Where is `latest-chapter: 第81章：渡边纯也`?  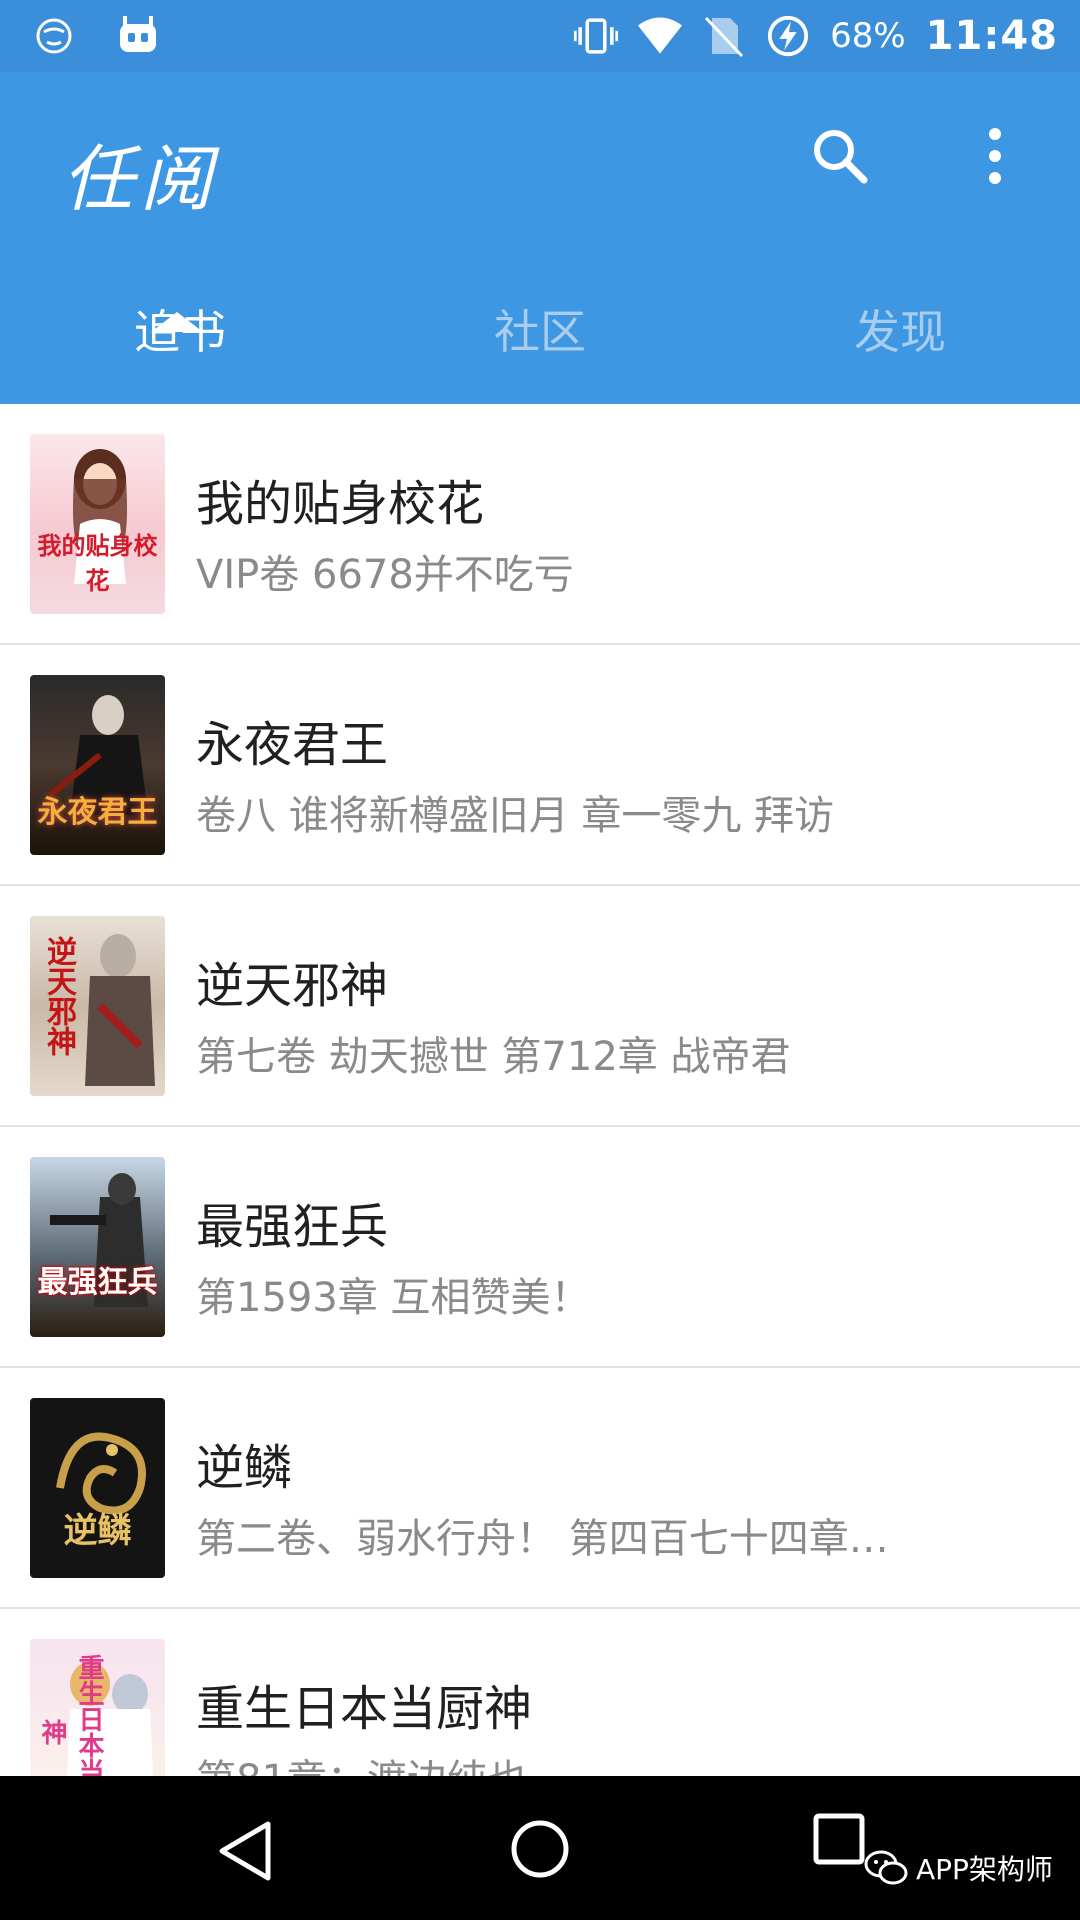
latest-chapter: 第81章：渡边纯也 is located at coordinates (361, 1761).